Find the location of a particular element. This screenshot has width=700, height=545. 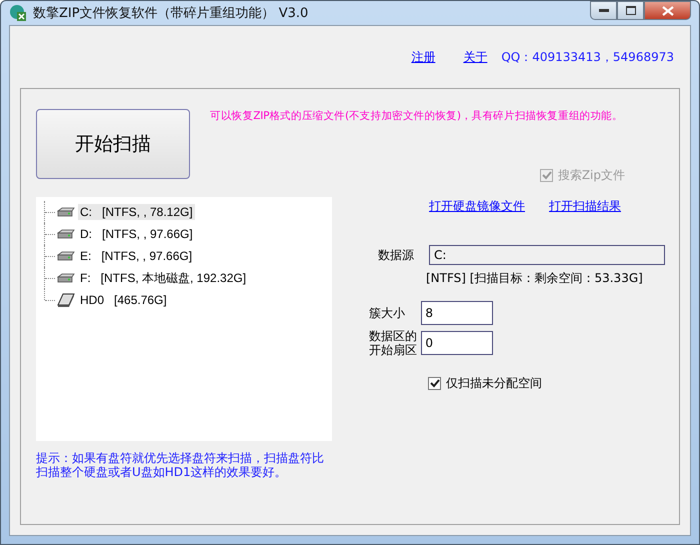

checkbox-square is located at coordinates (434, 383).